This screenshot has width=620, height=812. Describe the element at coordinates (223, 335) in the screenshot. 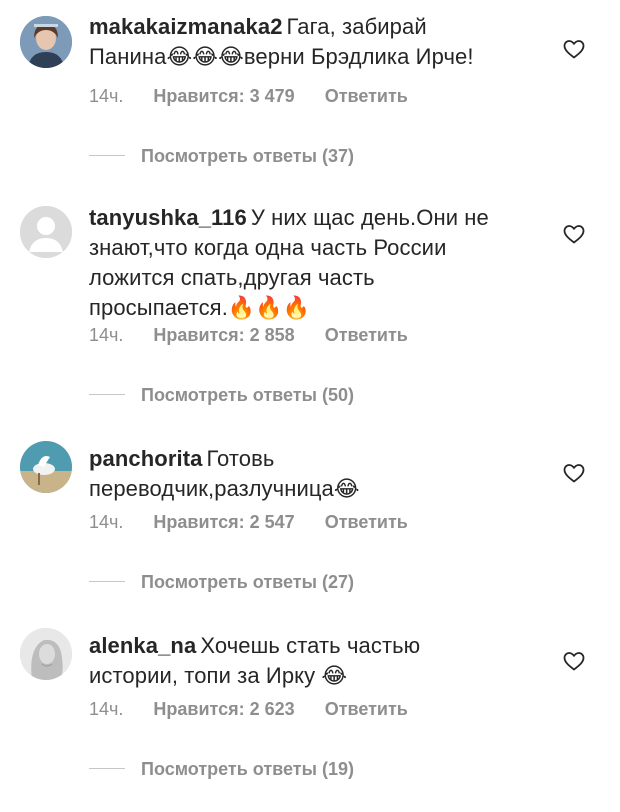

I see `comment-likes: Нравится: 2 858` at that location.